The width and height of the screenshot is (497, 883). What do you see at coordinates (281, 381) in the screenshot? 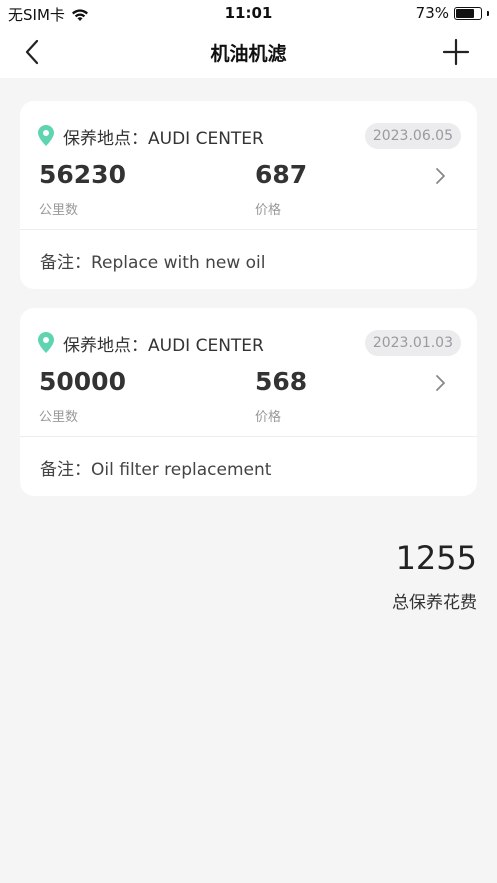
I see `price-value: 568` at bounding box center [281, 381].